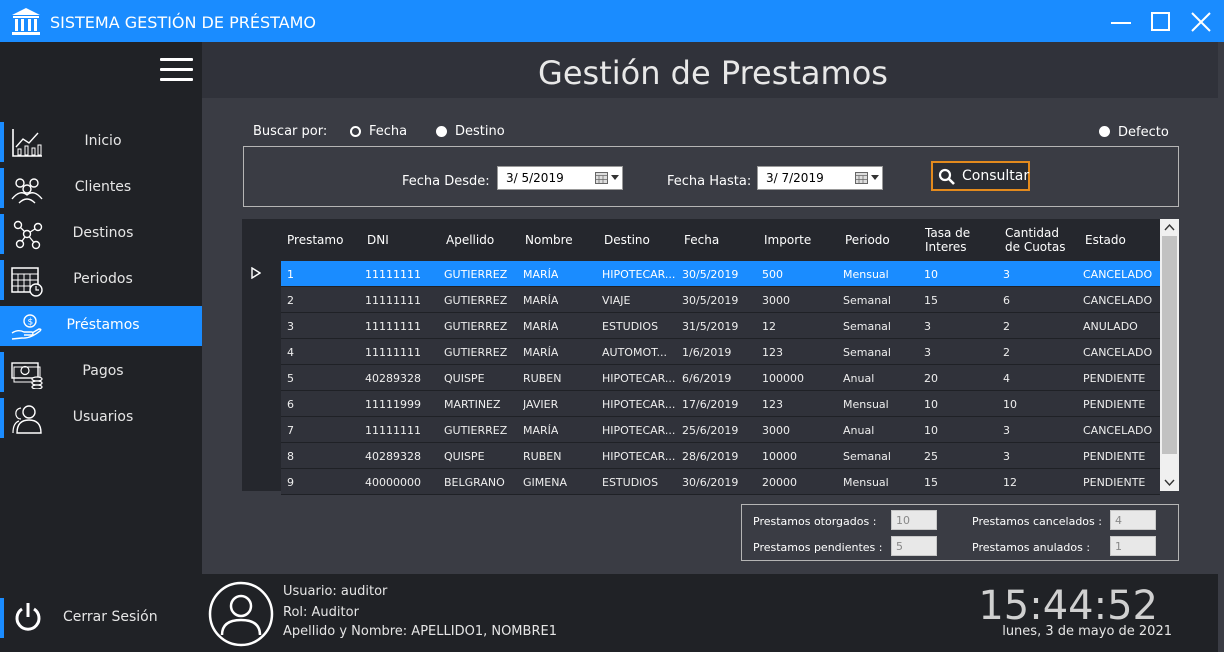 This screenshot has height=652, width=1224. I want to click on cell-fecha: 30/6/2019, so click(710, 482).